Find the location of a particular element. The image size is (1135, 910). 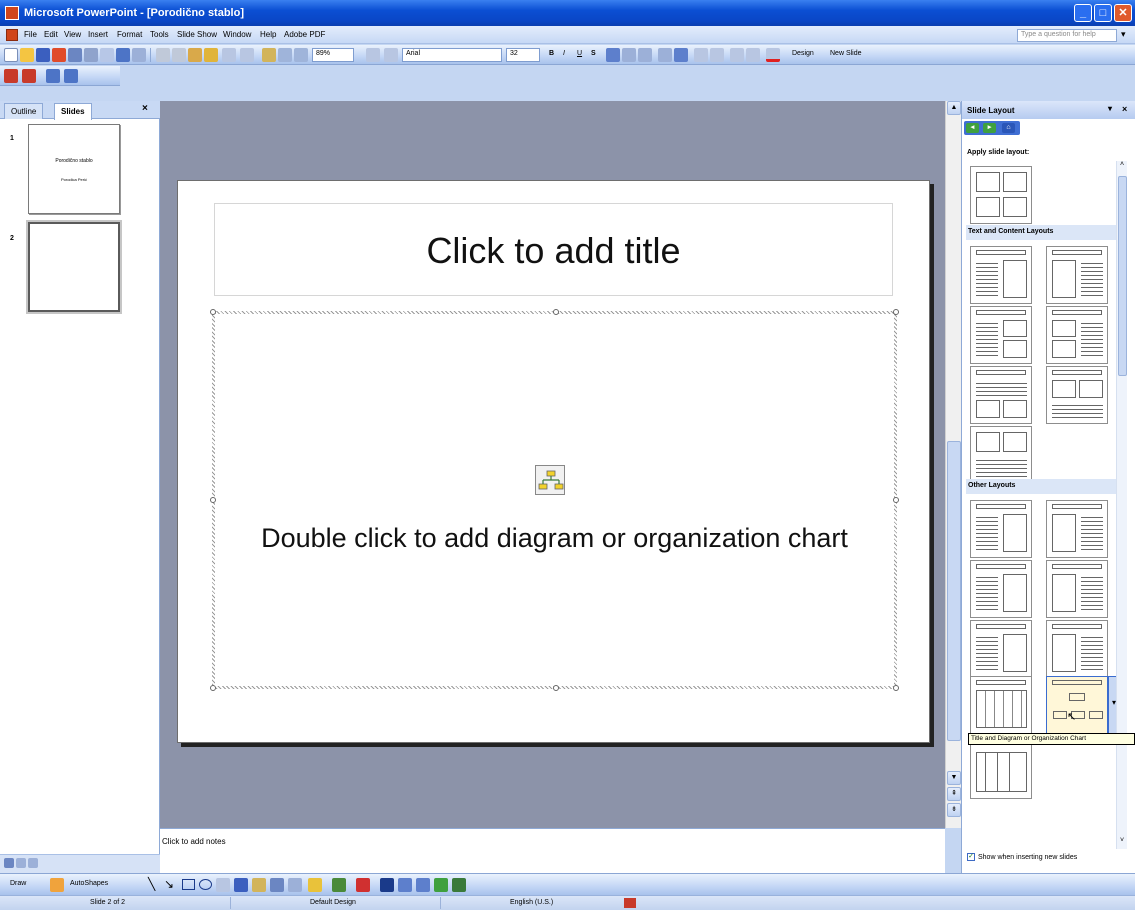

insert-diagram-icon is located at coordinates (259, 885).